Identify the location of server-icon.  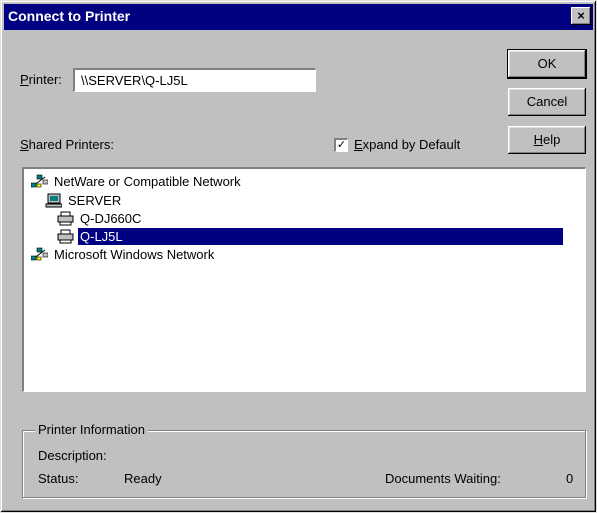
(53, 200).